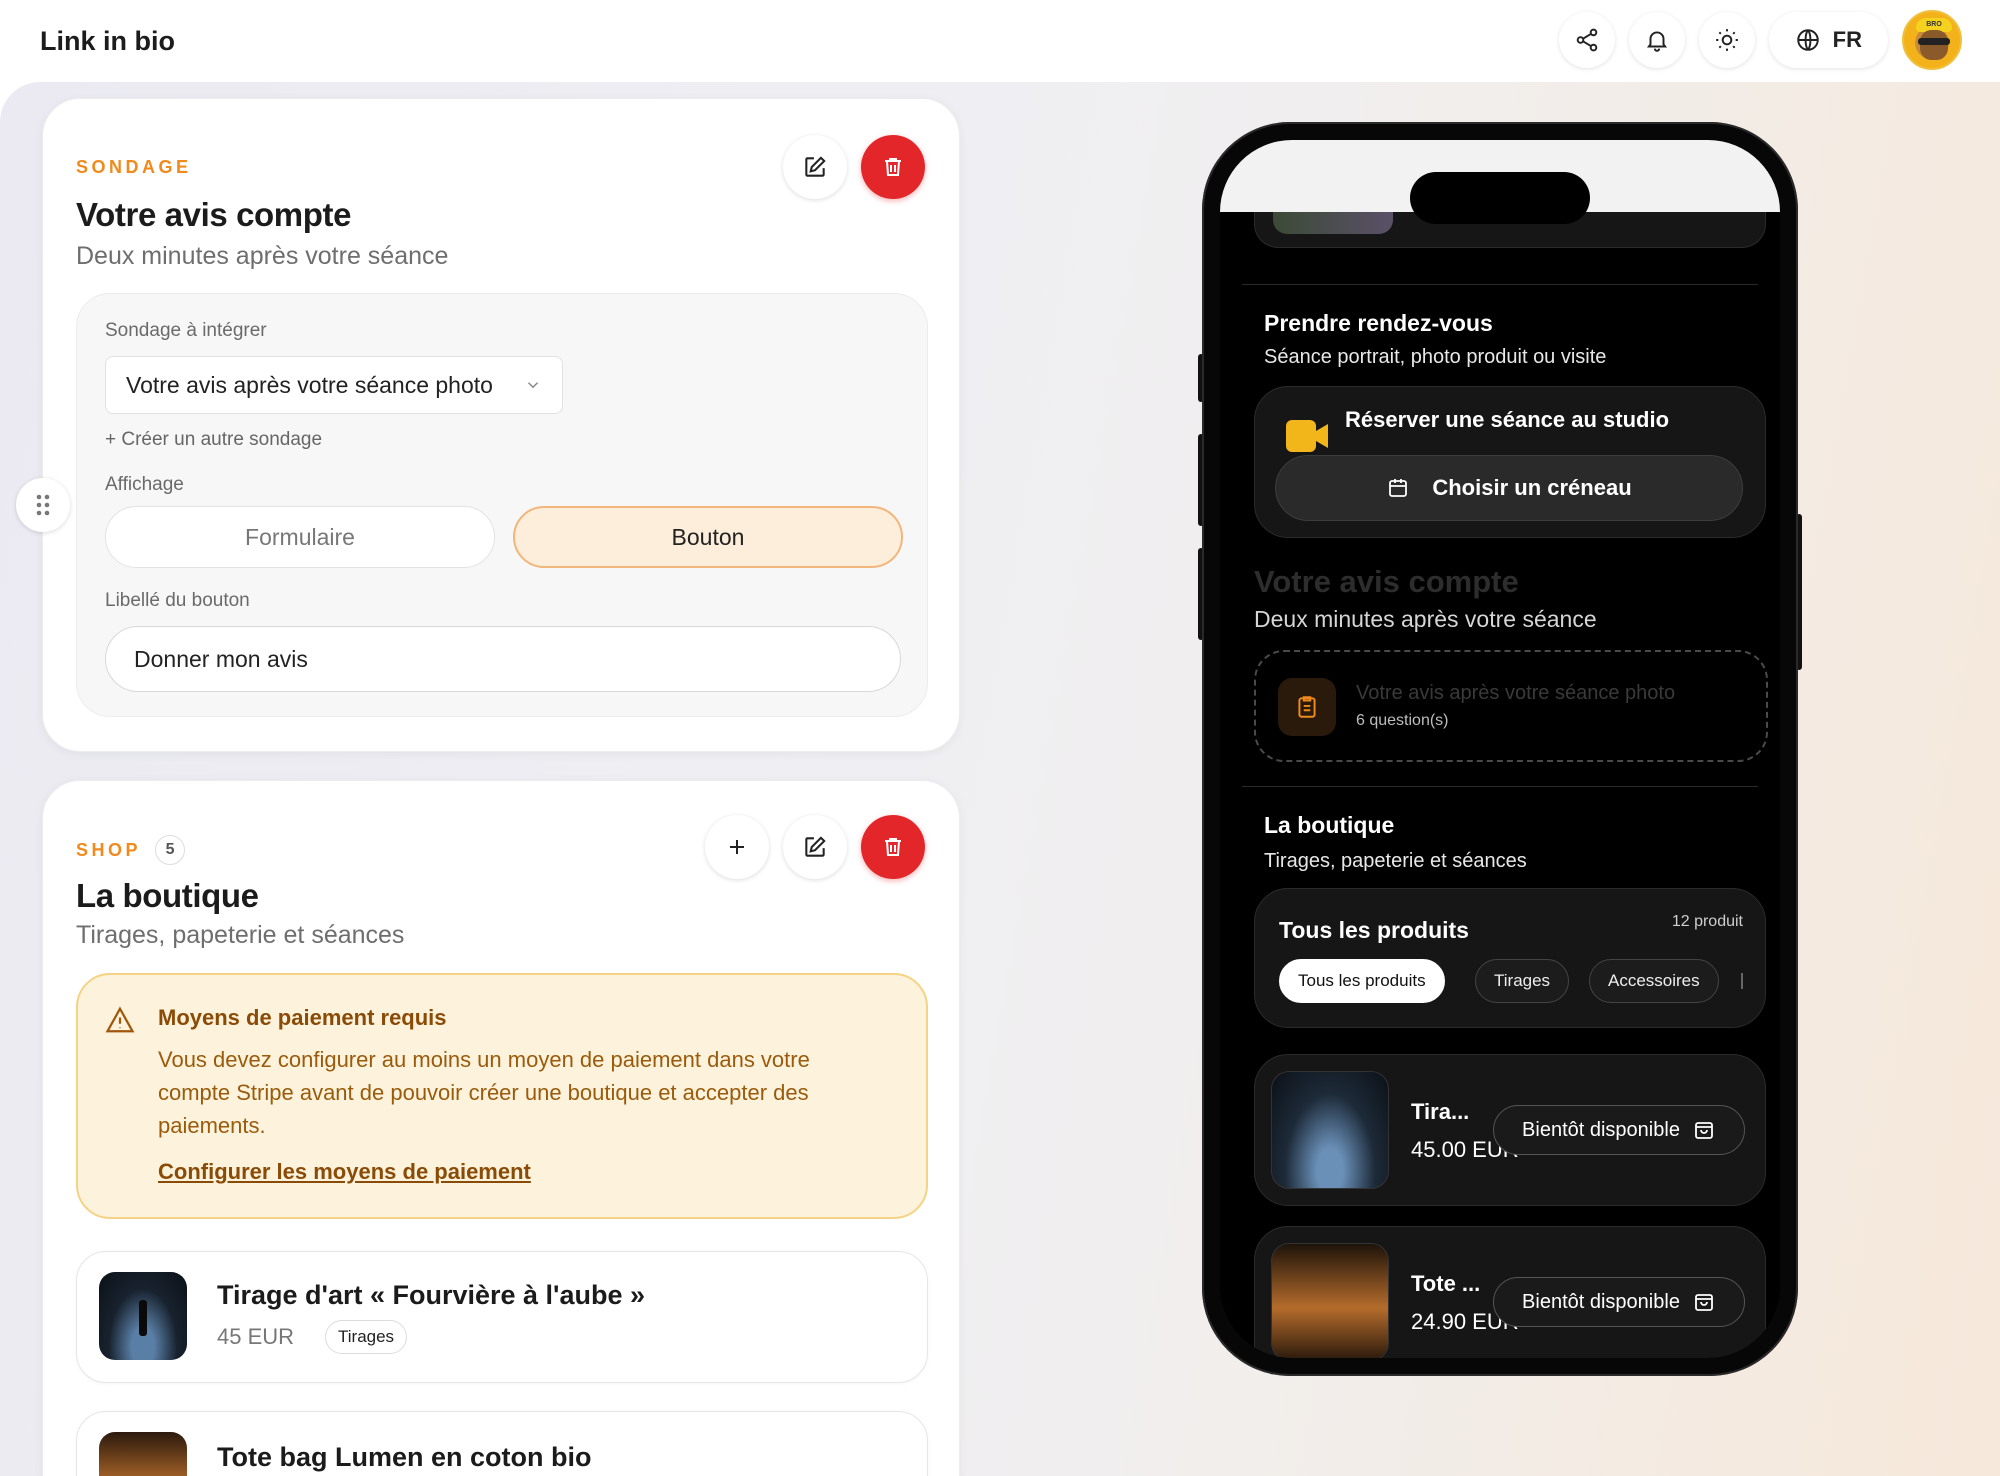  What do you see at coordinates (503, 659) in the screenshot?
I see `button-label-input: Donner mon avis` at bounding box center [503, 659].